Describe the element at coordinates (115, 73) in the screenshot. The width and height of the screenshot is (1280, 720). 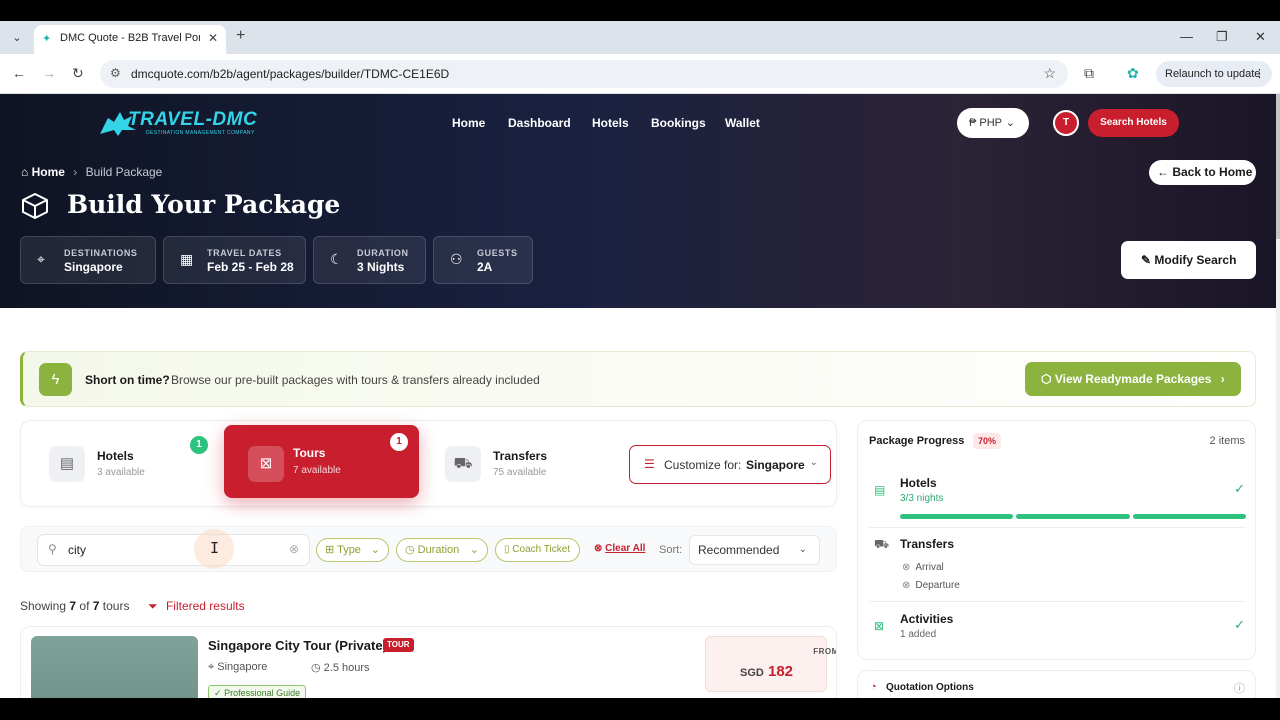
I see `site-info-icon: ⚙` at that location.